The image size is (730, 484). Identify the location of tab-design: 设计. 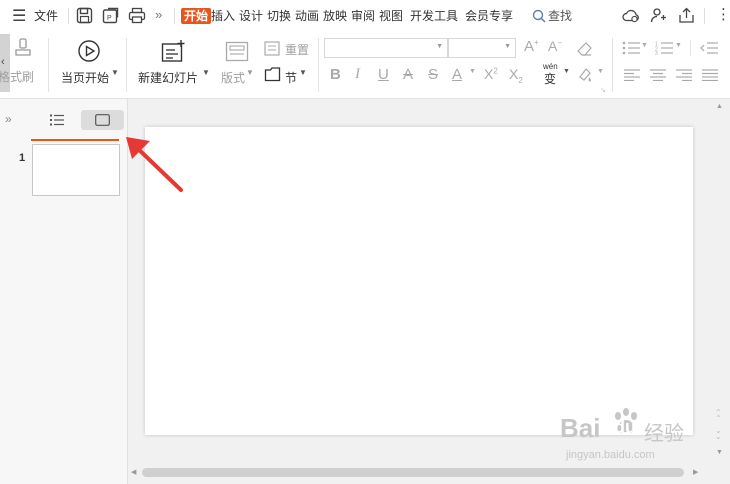
(251, 16).